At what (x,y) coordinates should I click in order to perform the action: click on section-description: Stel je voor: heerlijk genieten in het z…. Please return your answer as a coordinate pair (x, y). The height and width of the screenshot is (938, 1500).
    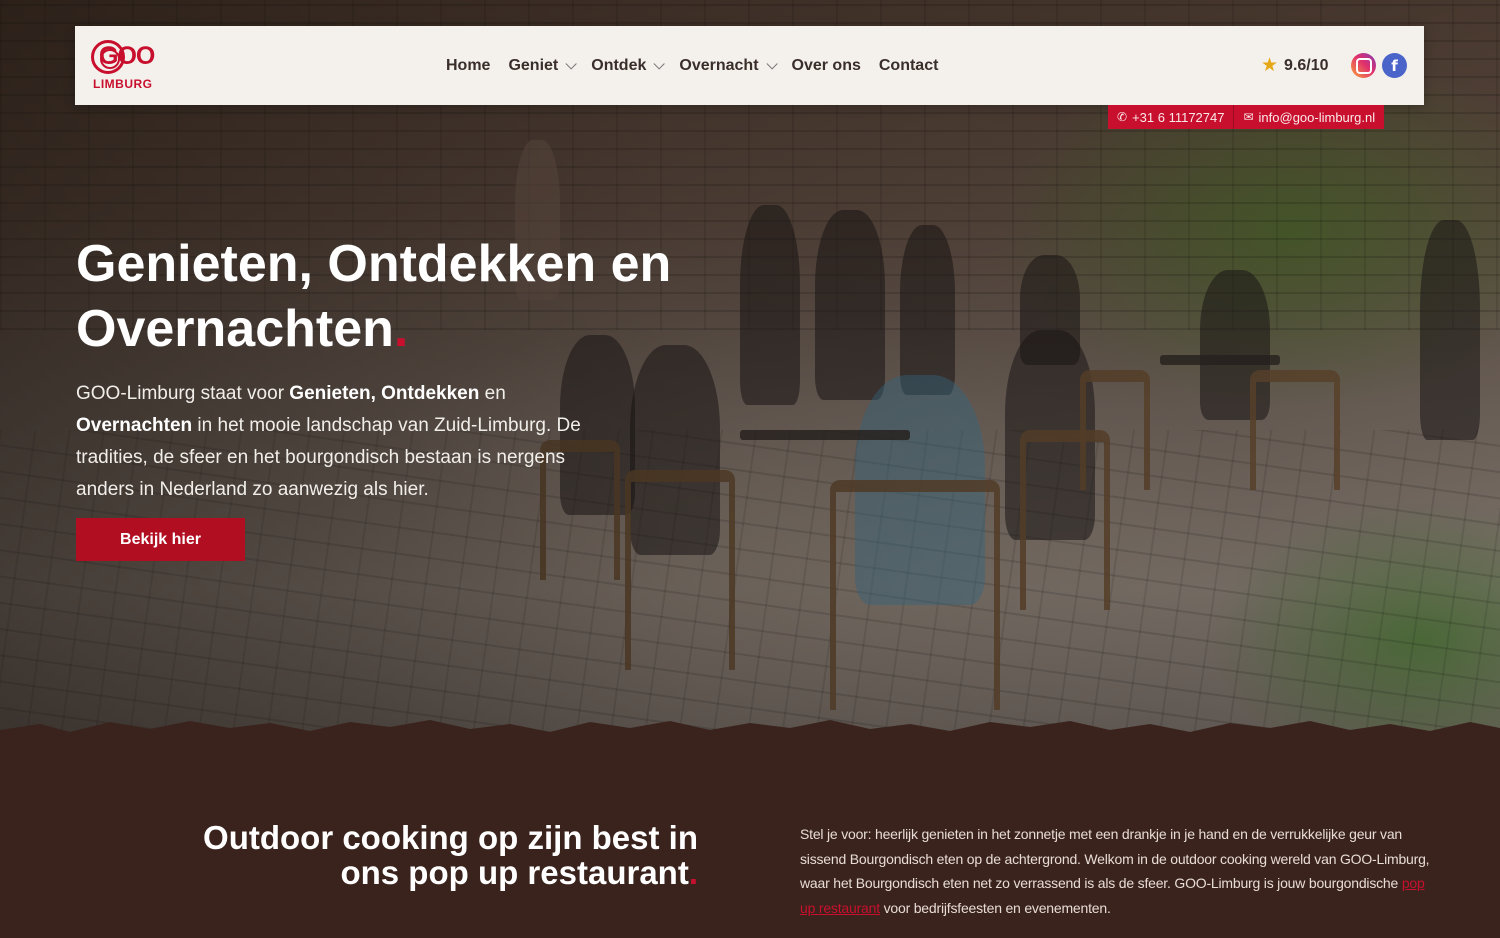
    Looking at the image, I should click on (1115, 871).